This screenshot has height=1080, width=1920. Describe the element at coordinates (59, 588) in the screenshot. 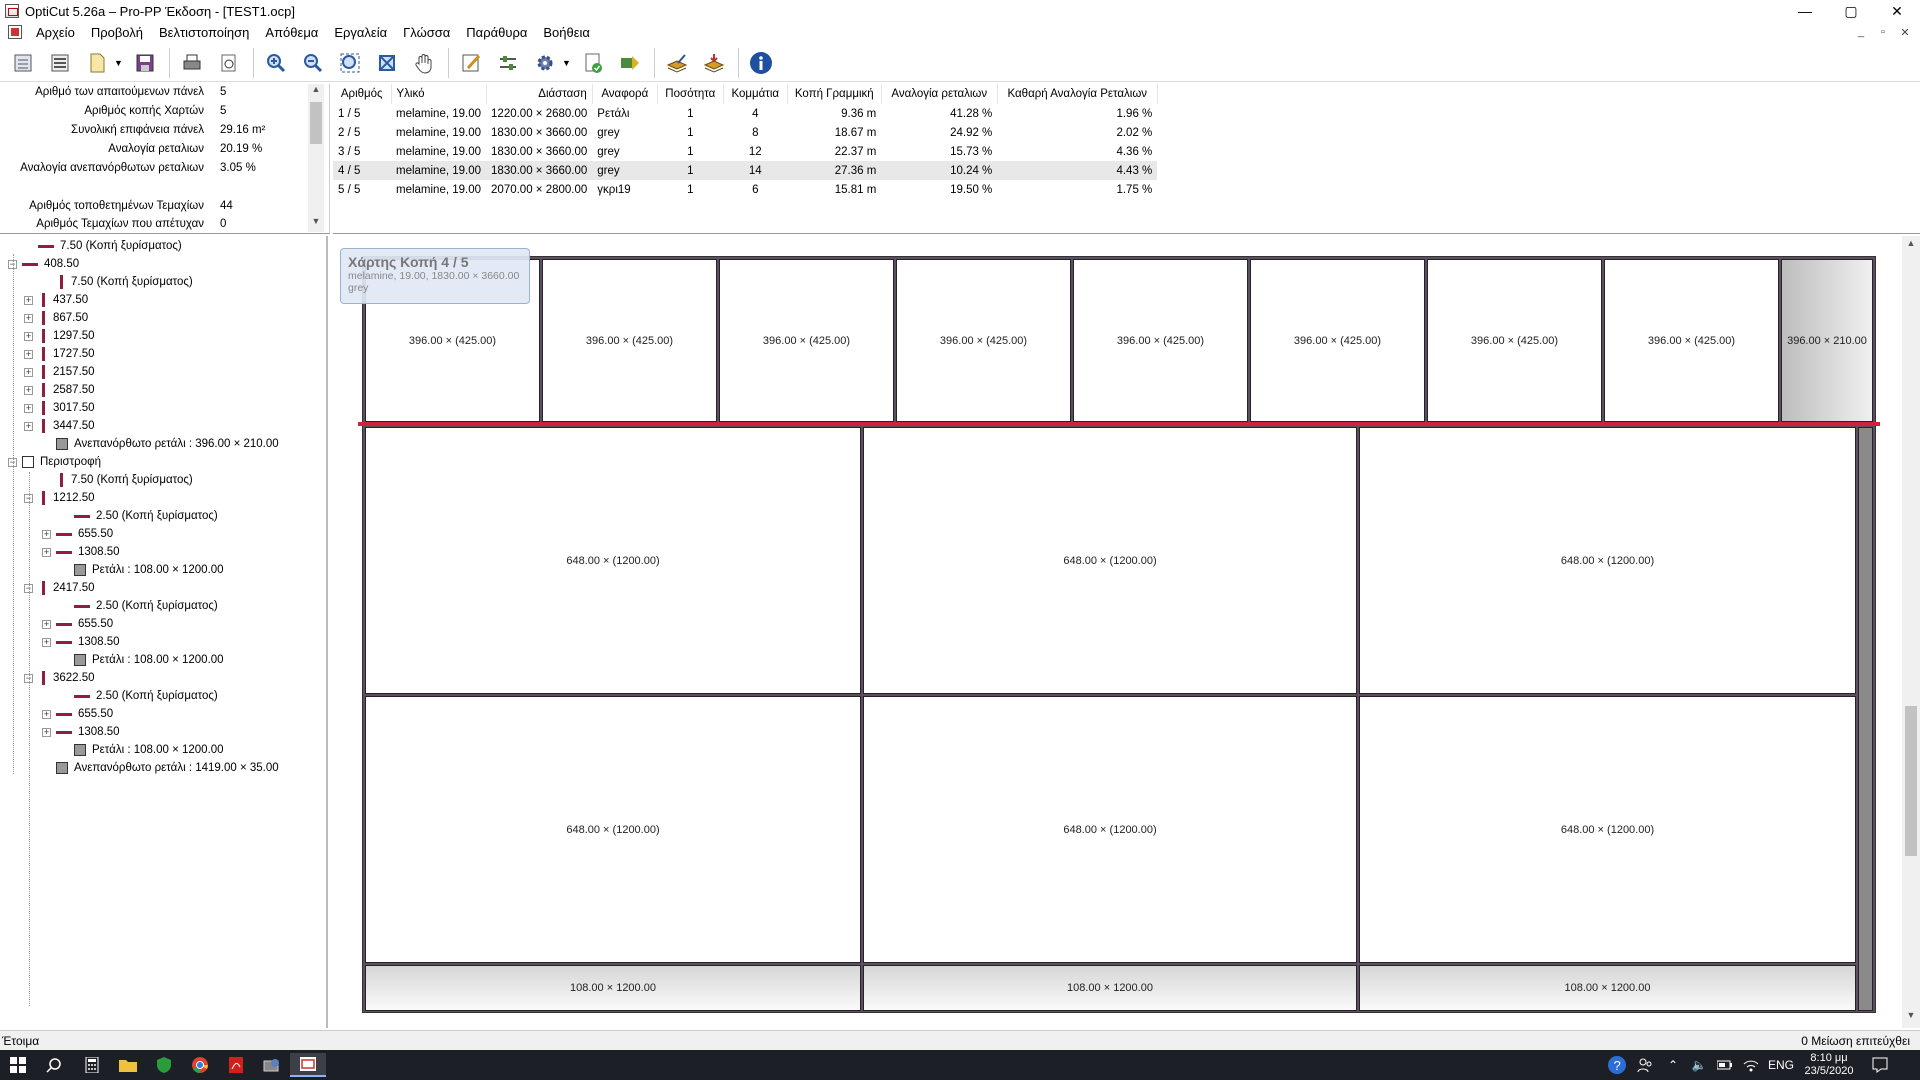

I see `tree-node: −2417.50` at that location.